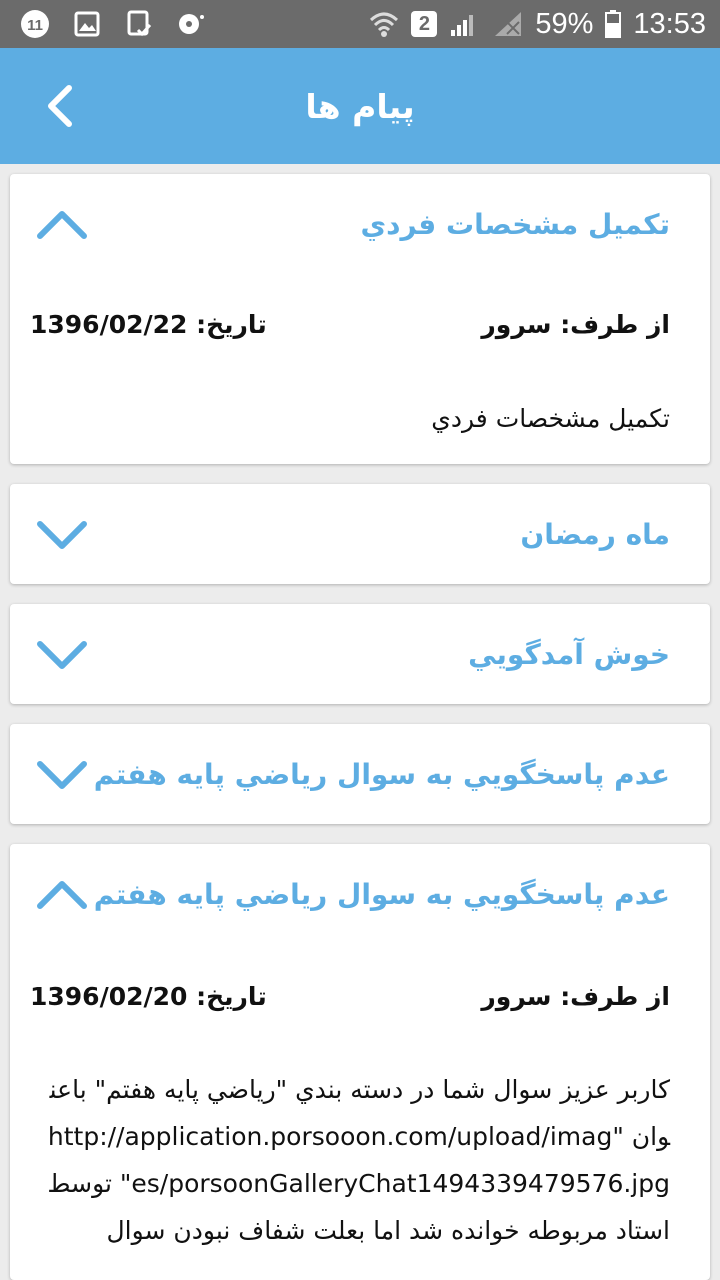 This screenshot has width=720, height=1280. Describe the element at coordinates (109, 996) in the screenshot. I see `date-value: 1396/02/20` at that location.